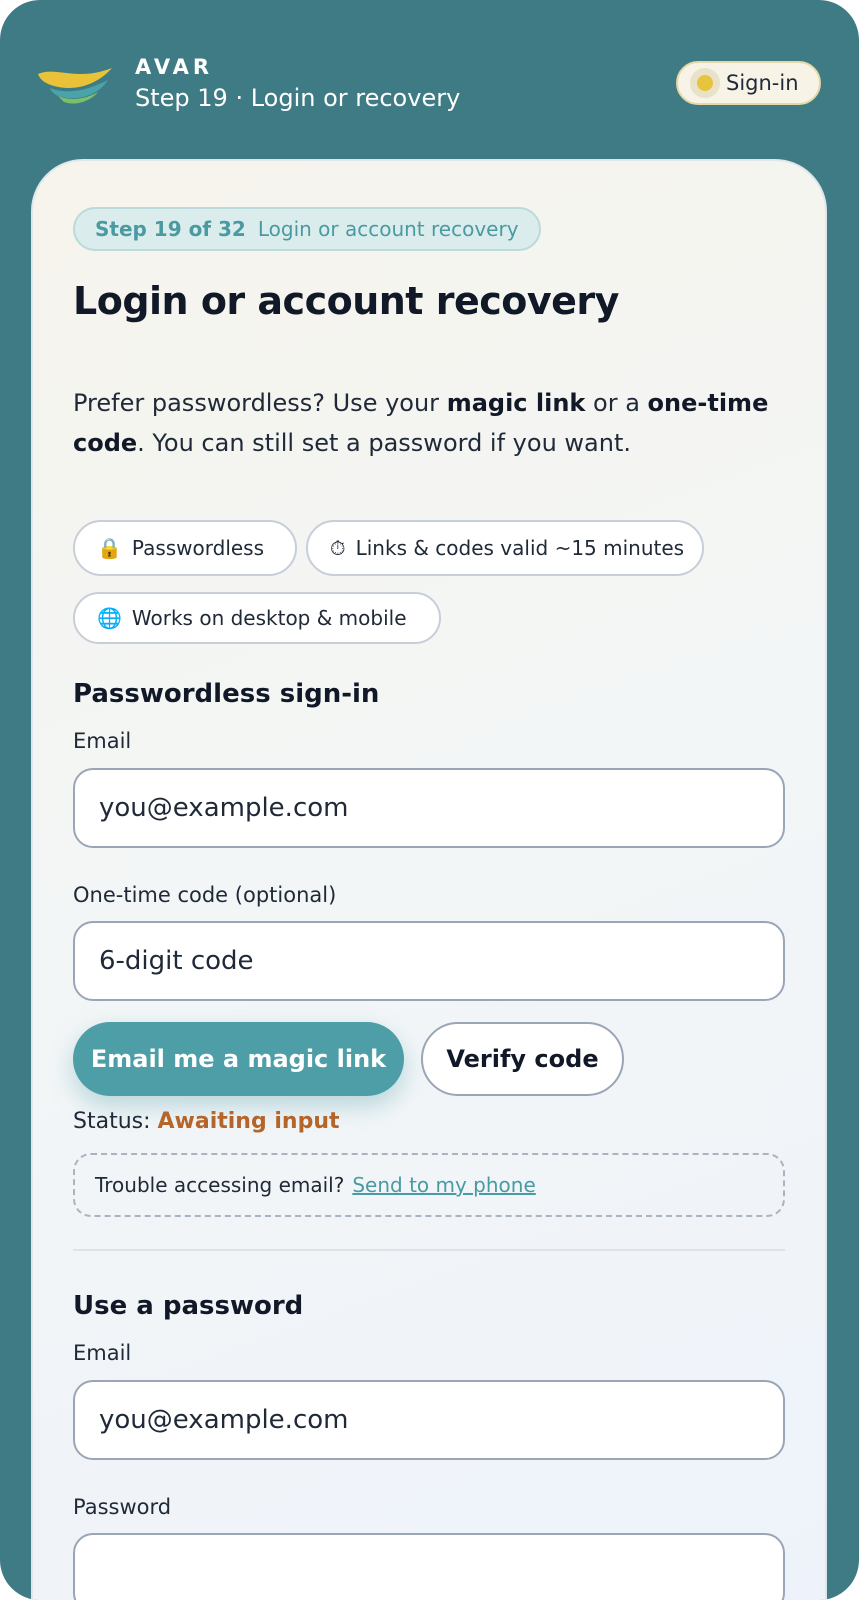 This screenshot has height=1600, width=859. I want to click on status-line: Status: Awaiting input, so click(206, 1121).